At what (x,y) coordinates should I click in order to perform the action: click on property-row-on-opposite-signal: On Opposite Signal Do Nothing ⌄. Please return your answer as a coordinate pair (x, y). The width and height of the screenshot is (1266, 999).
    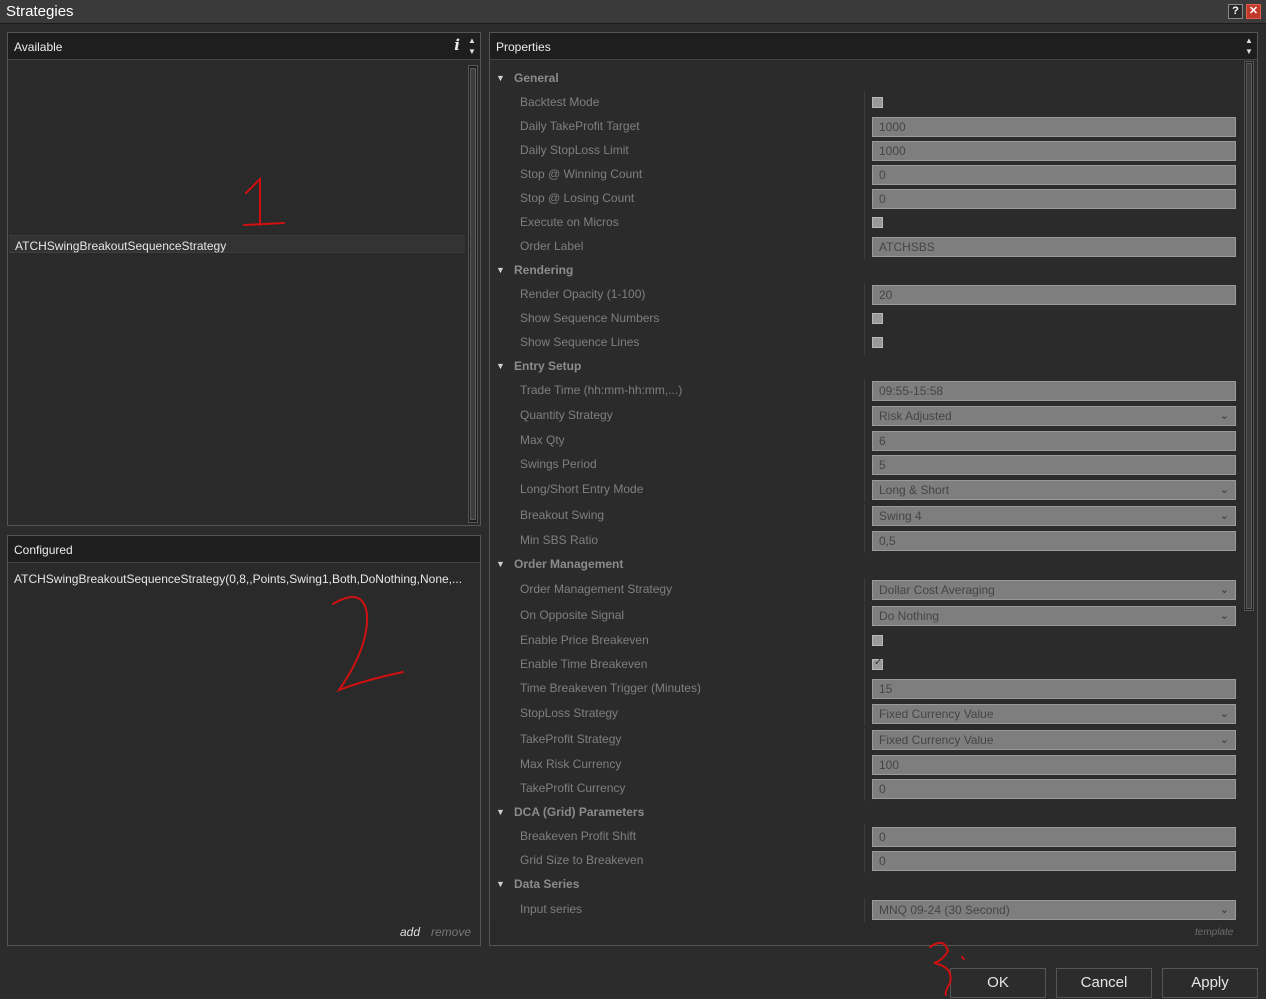
    Looking at the image, I should click on (866, 616).